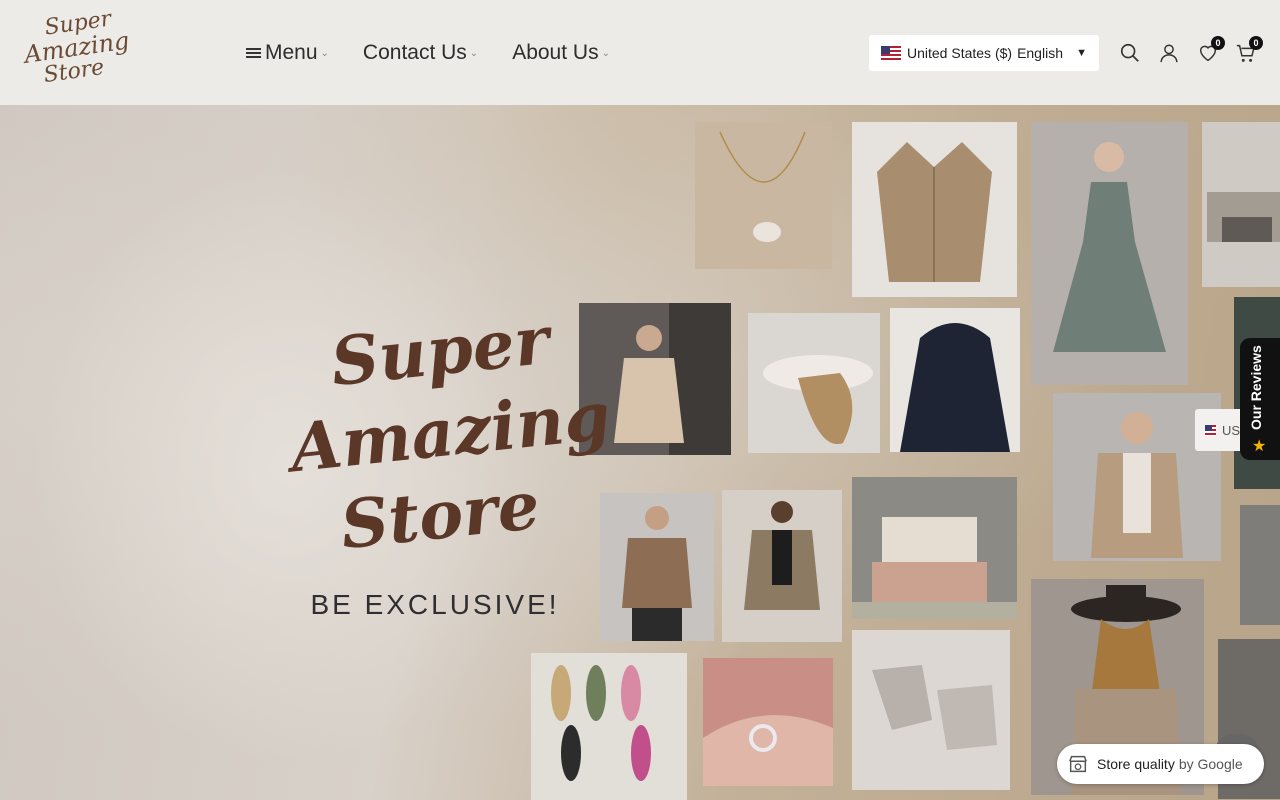  I want to click on ring-image, so click(768, 722).